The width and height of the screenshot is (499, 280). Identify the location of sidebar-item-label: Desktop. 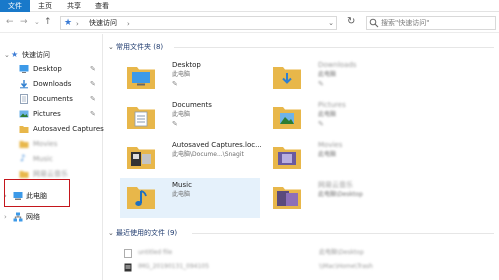
(47, 69).